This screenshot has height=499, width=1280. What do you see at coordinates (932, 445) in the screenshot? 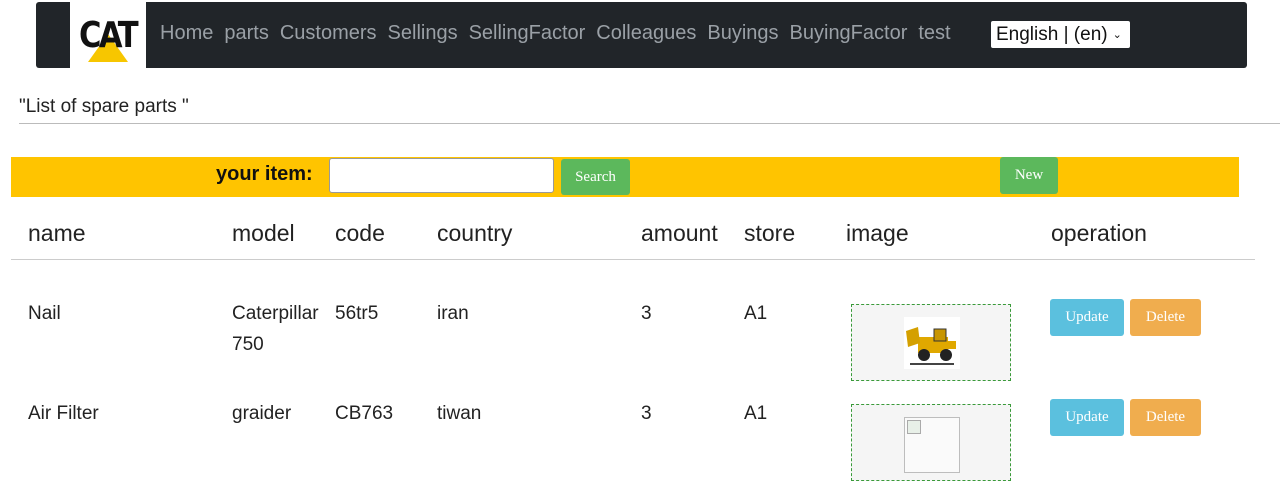
I see `broken-image` at bounding box center [932, 445].